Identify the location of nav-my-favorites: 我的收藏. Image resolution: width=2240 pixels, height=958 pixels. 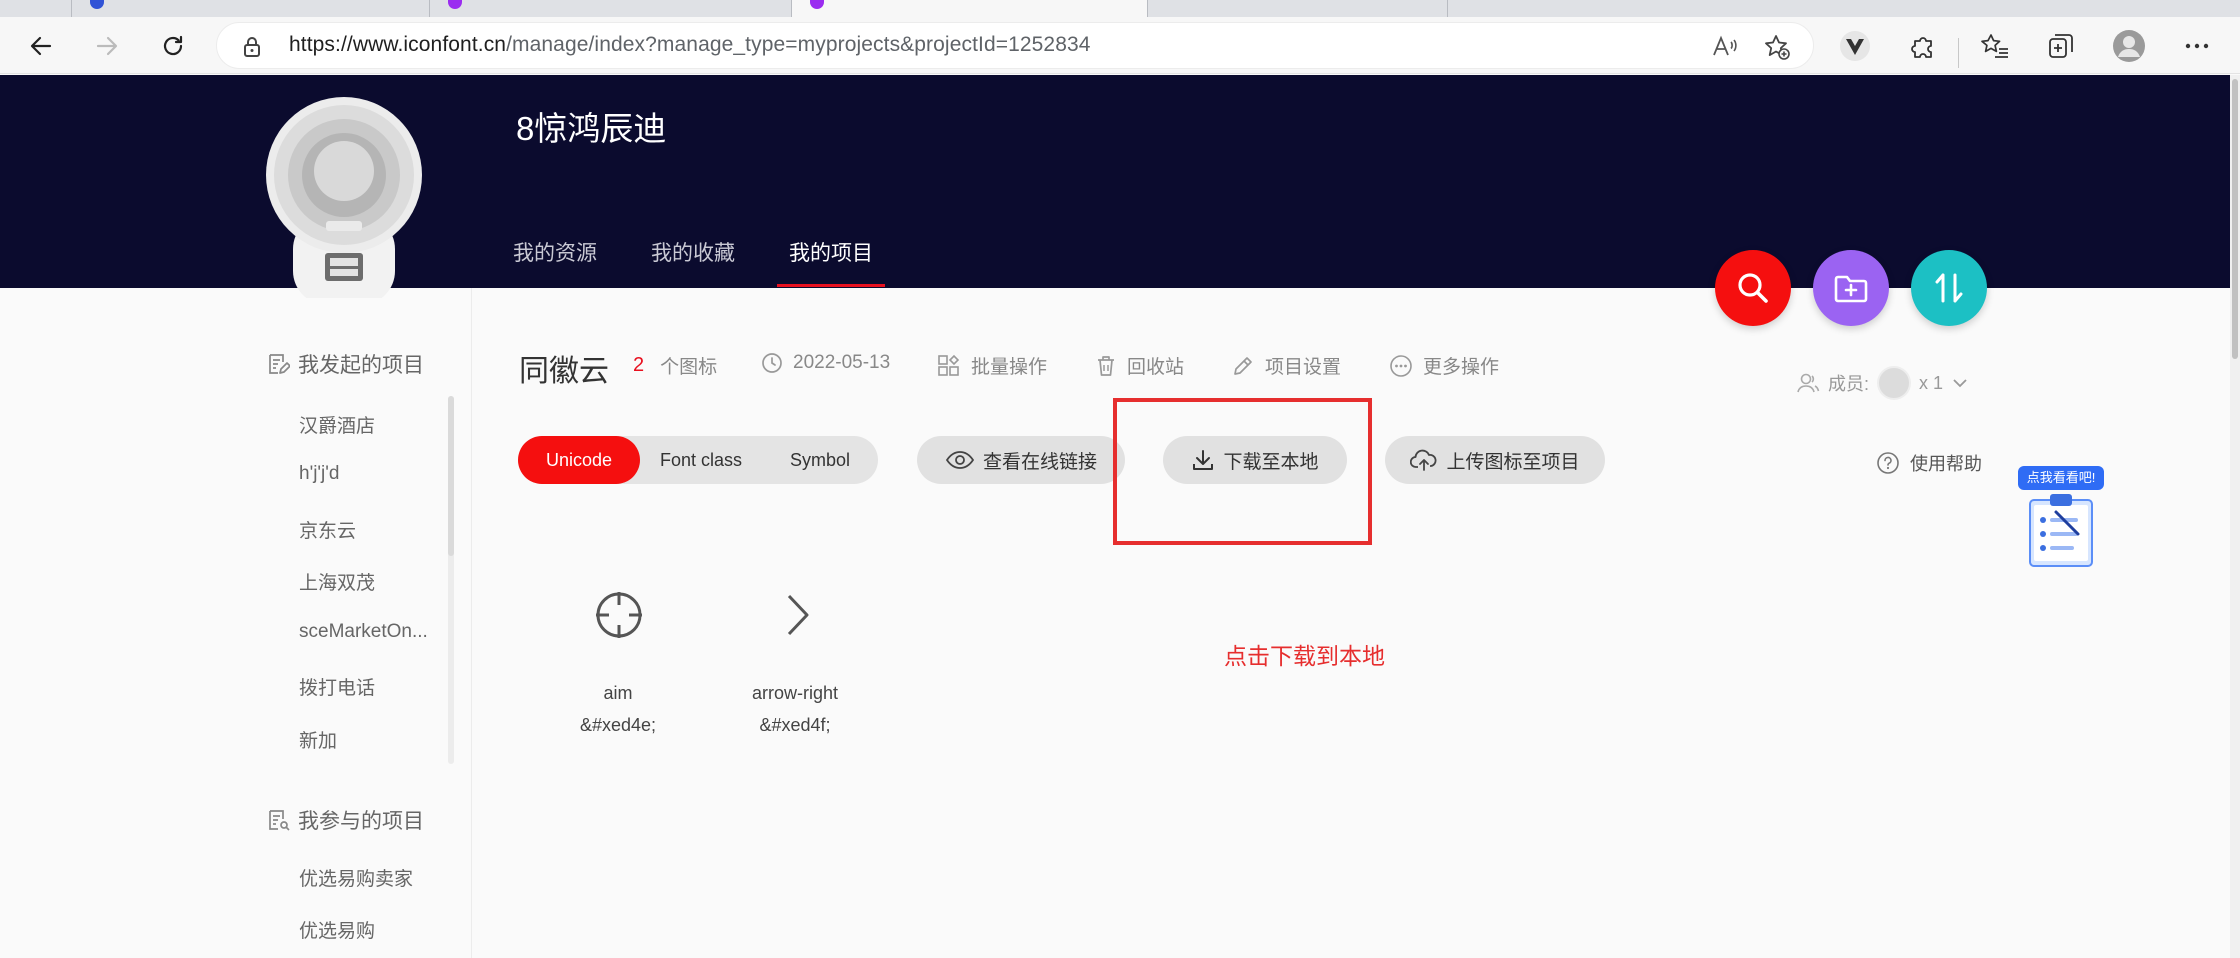
(693, 252).